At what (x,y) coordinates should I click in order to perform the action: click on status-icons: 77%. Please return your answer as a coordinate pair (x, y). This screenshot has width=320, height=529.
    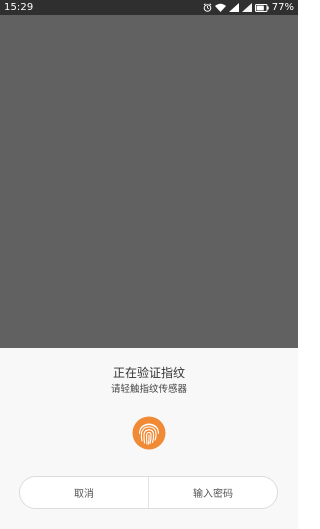
    Looking at the image, I should click on (248, 7).